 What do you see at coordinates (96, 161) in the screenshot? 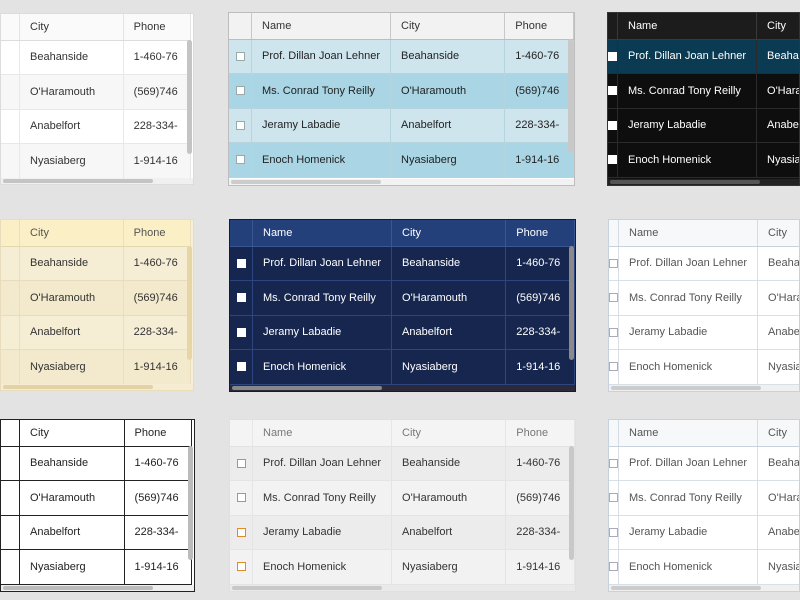
I see `table-row: Nyasiaberg 1-914-16` at bounding box center [96, 161].